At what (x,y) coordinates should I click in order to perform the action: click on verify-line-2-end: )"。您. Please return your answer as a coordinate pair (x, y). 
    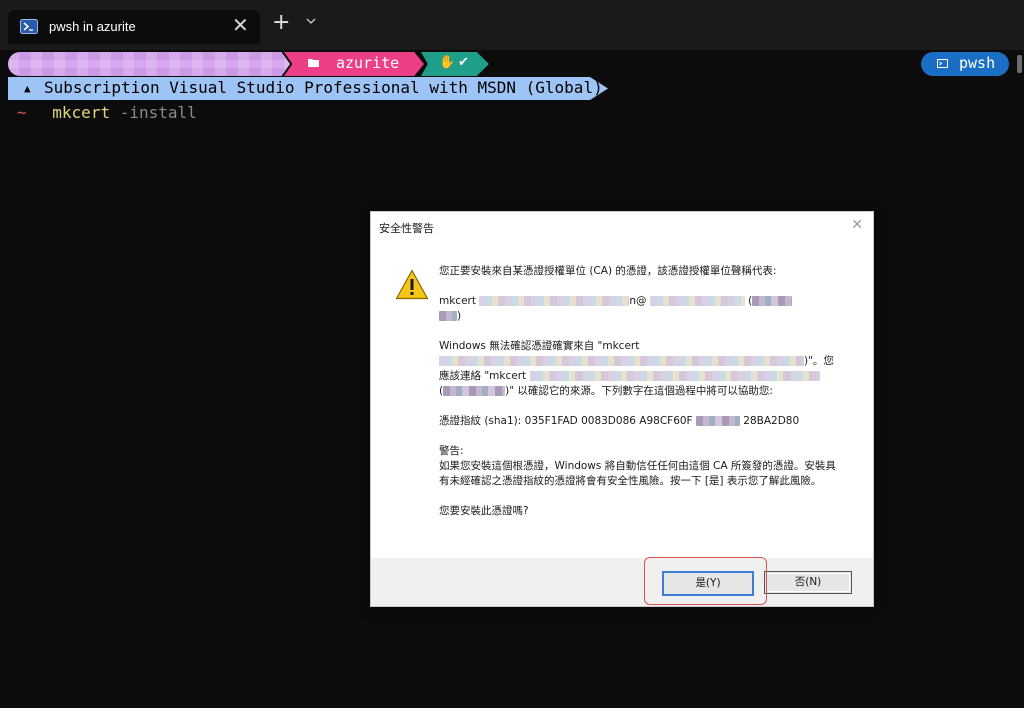
    Looking at the image, I should click on (819, 361).